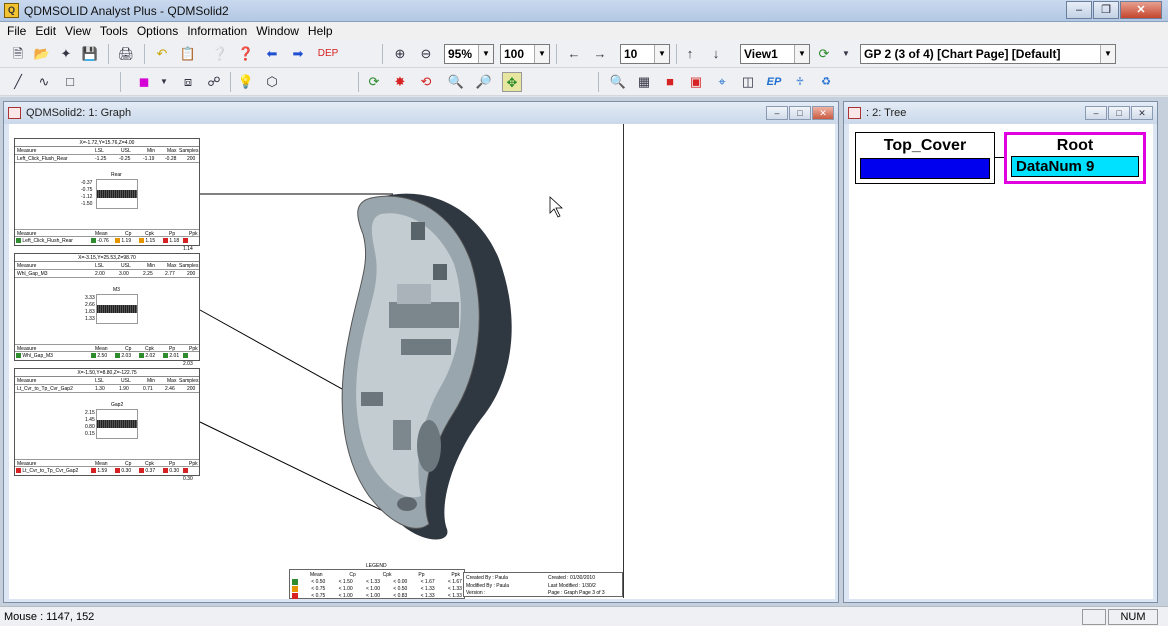 This screenshot has width=1168, height=626. I want to click on mouse-cursor-icon, so click(556, 207).